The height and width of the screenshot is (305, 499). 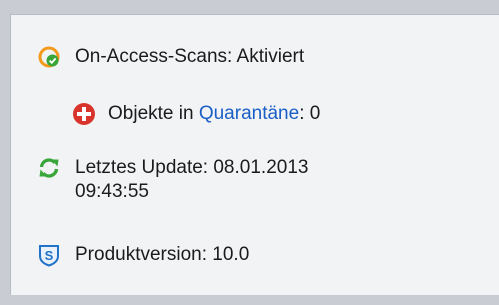 I want to click on quarantine-count: : 0, so click(x=310, y=113).